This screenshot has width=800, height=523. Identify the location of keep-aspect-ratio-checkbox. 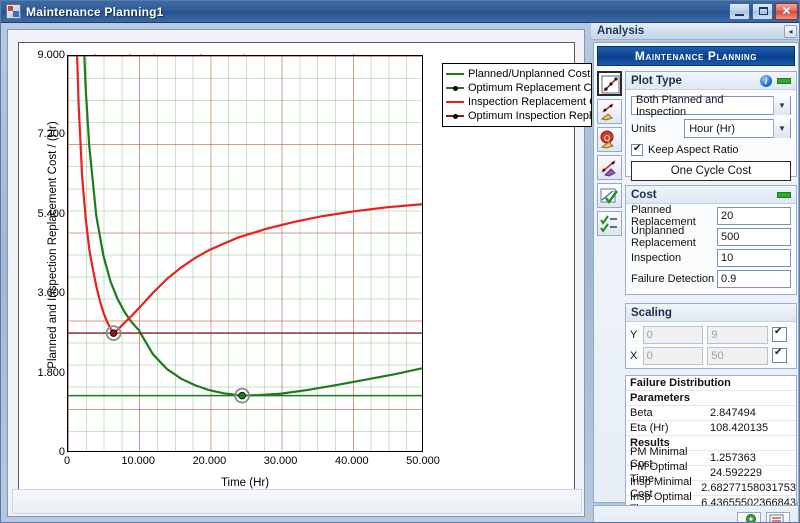
(637, 149).